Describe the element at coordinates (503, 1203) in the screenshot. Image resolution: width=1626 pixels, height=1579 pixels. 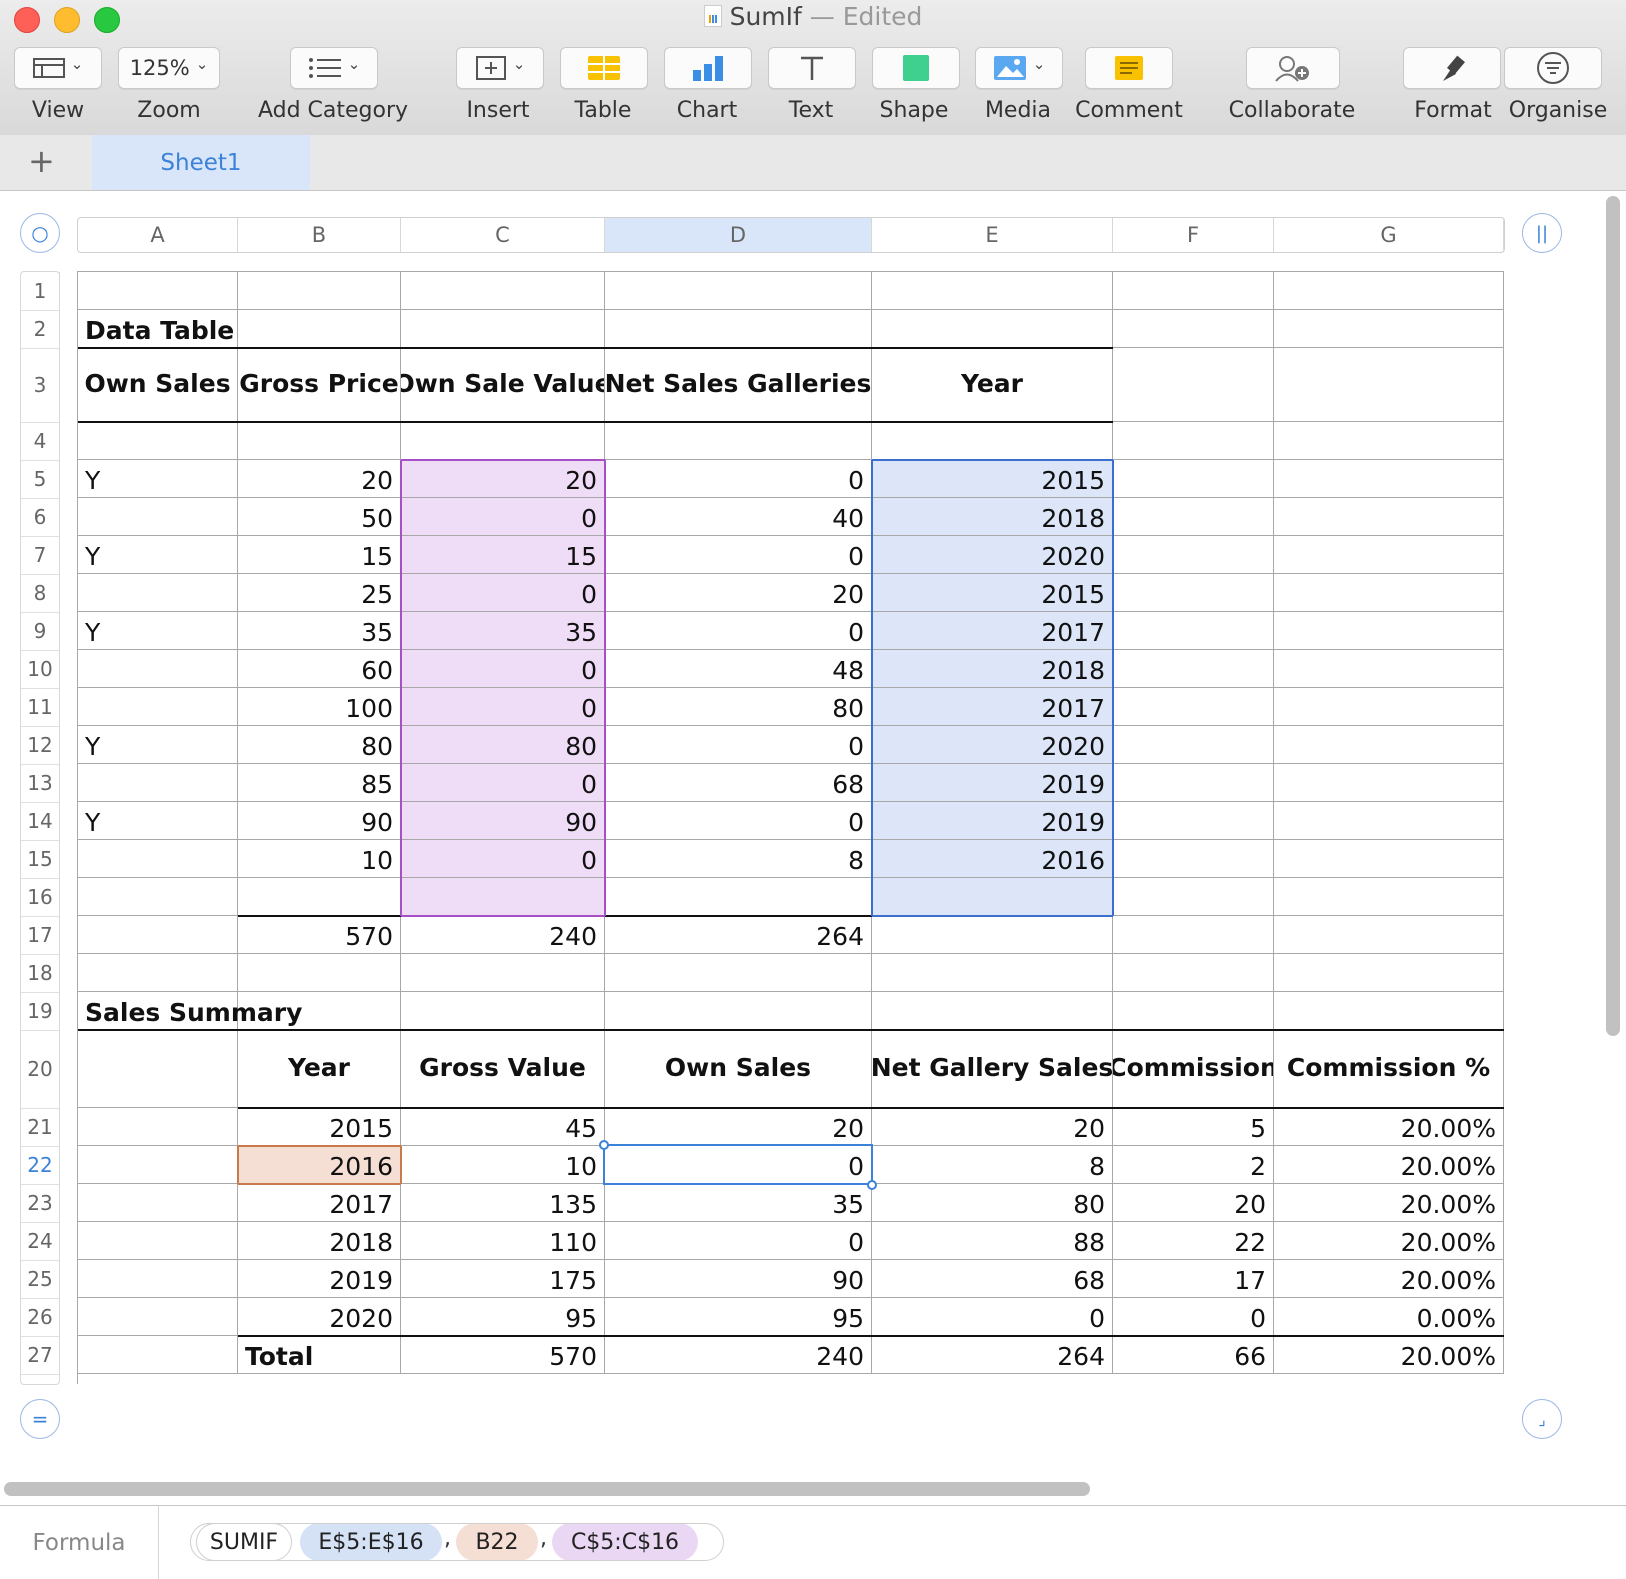
I see `table-cell-c23: 135` at that location.